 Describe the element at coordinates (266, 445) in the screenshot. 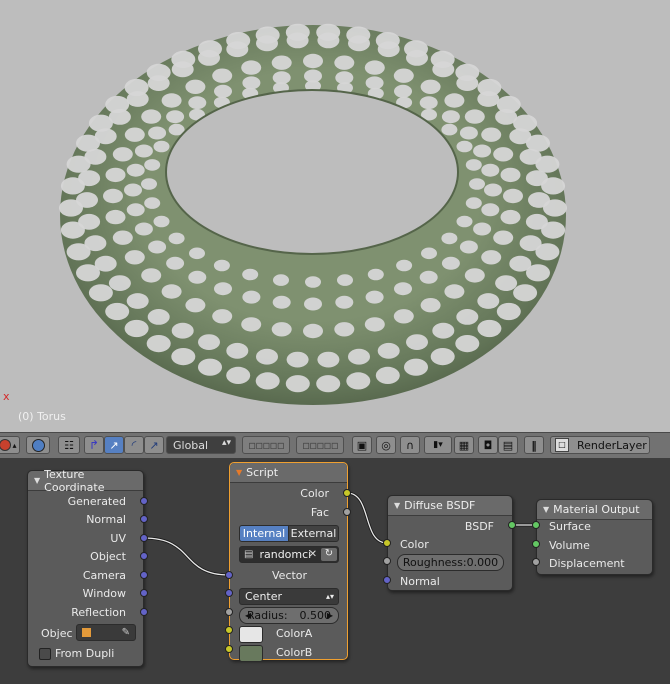

I see `layer-buttons-a: ▫▫▫▫▫` at that location.